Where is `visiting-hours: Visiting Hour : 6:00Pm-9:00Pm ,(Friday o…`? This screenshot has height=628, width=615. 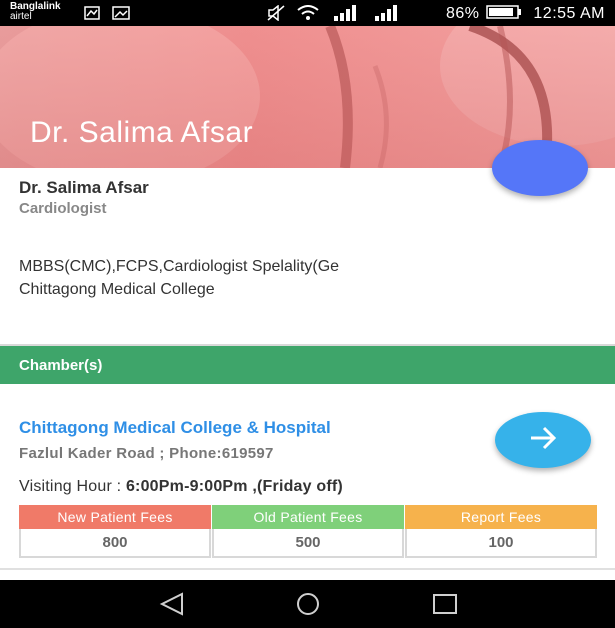 visiting-hours: Visiting Hour : 6:00Pm-9:00Pm ,(Friday o… is located at coordinates (181, 487).